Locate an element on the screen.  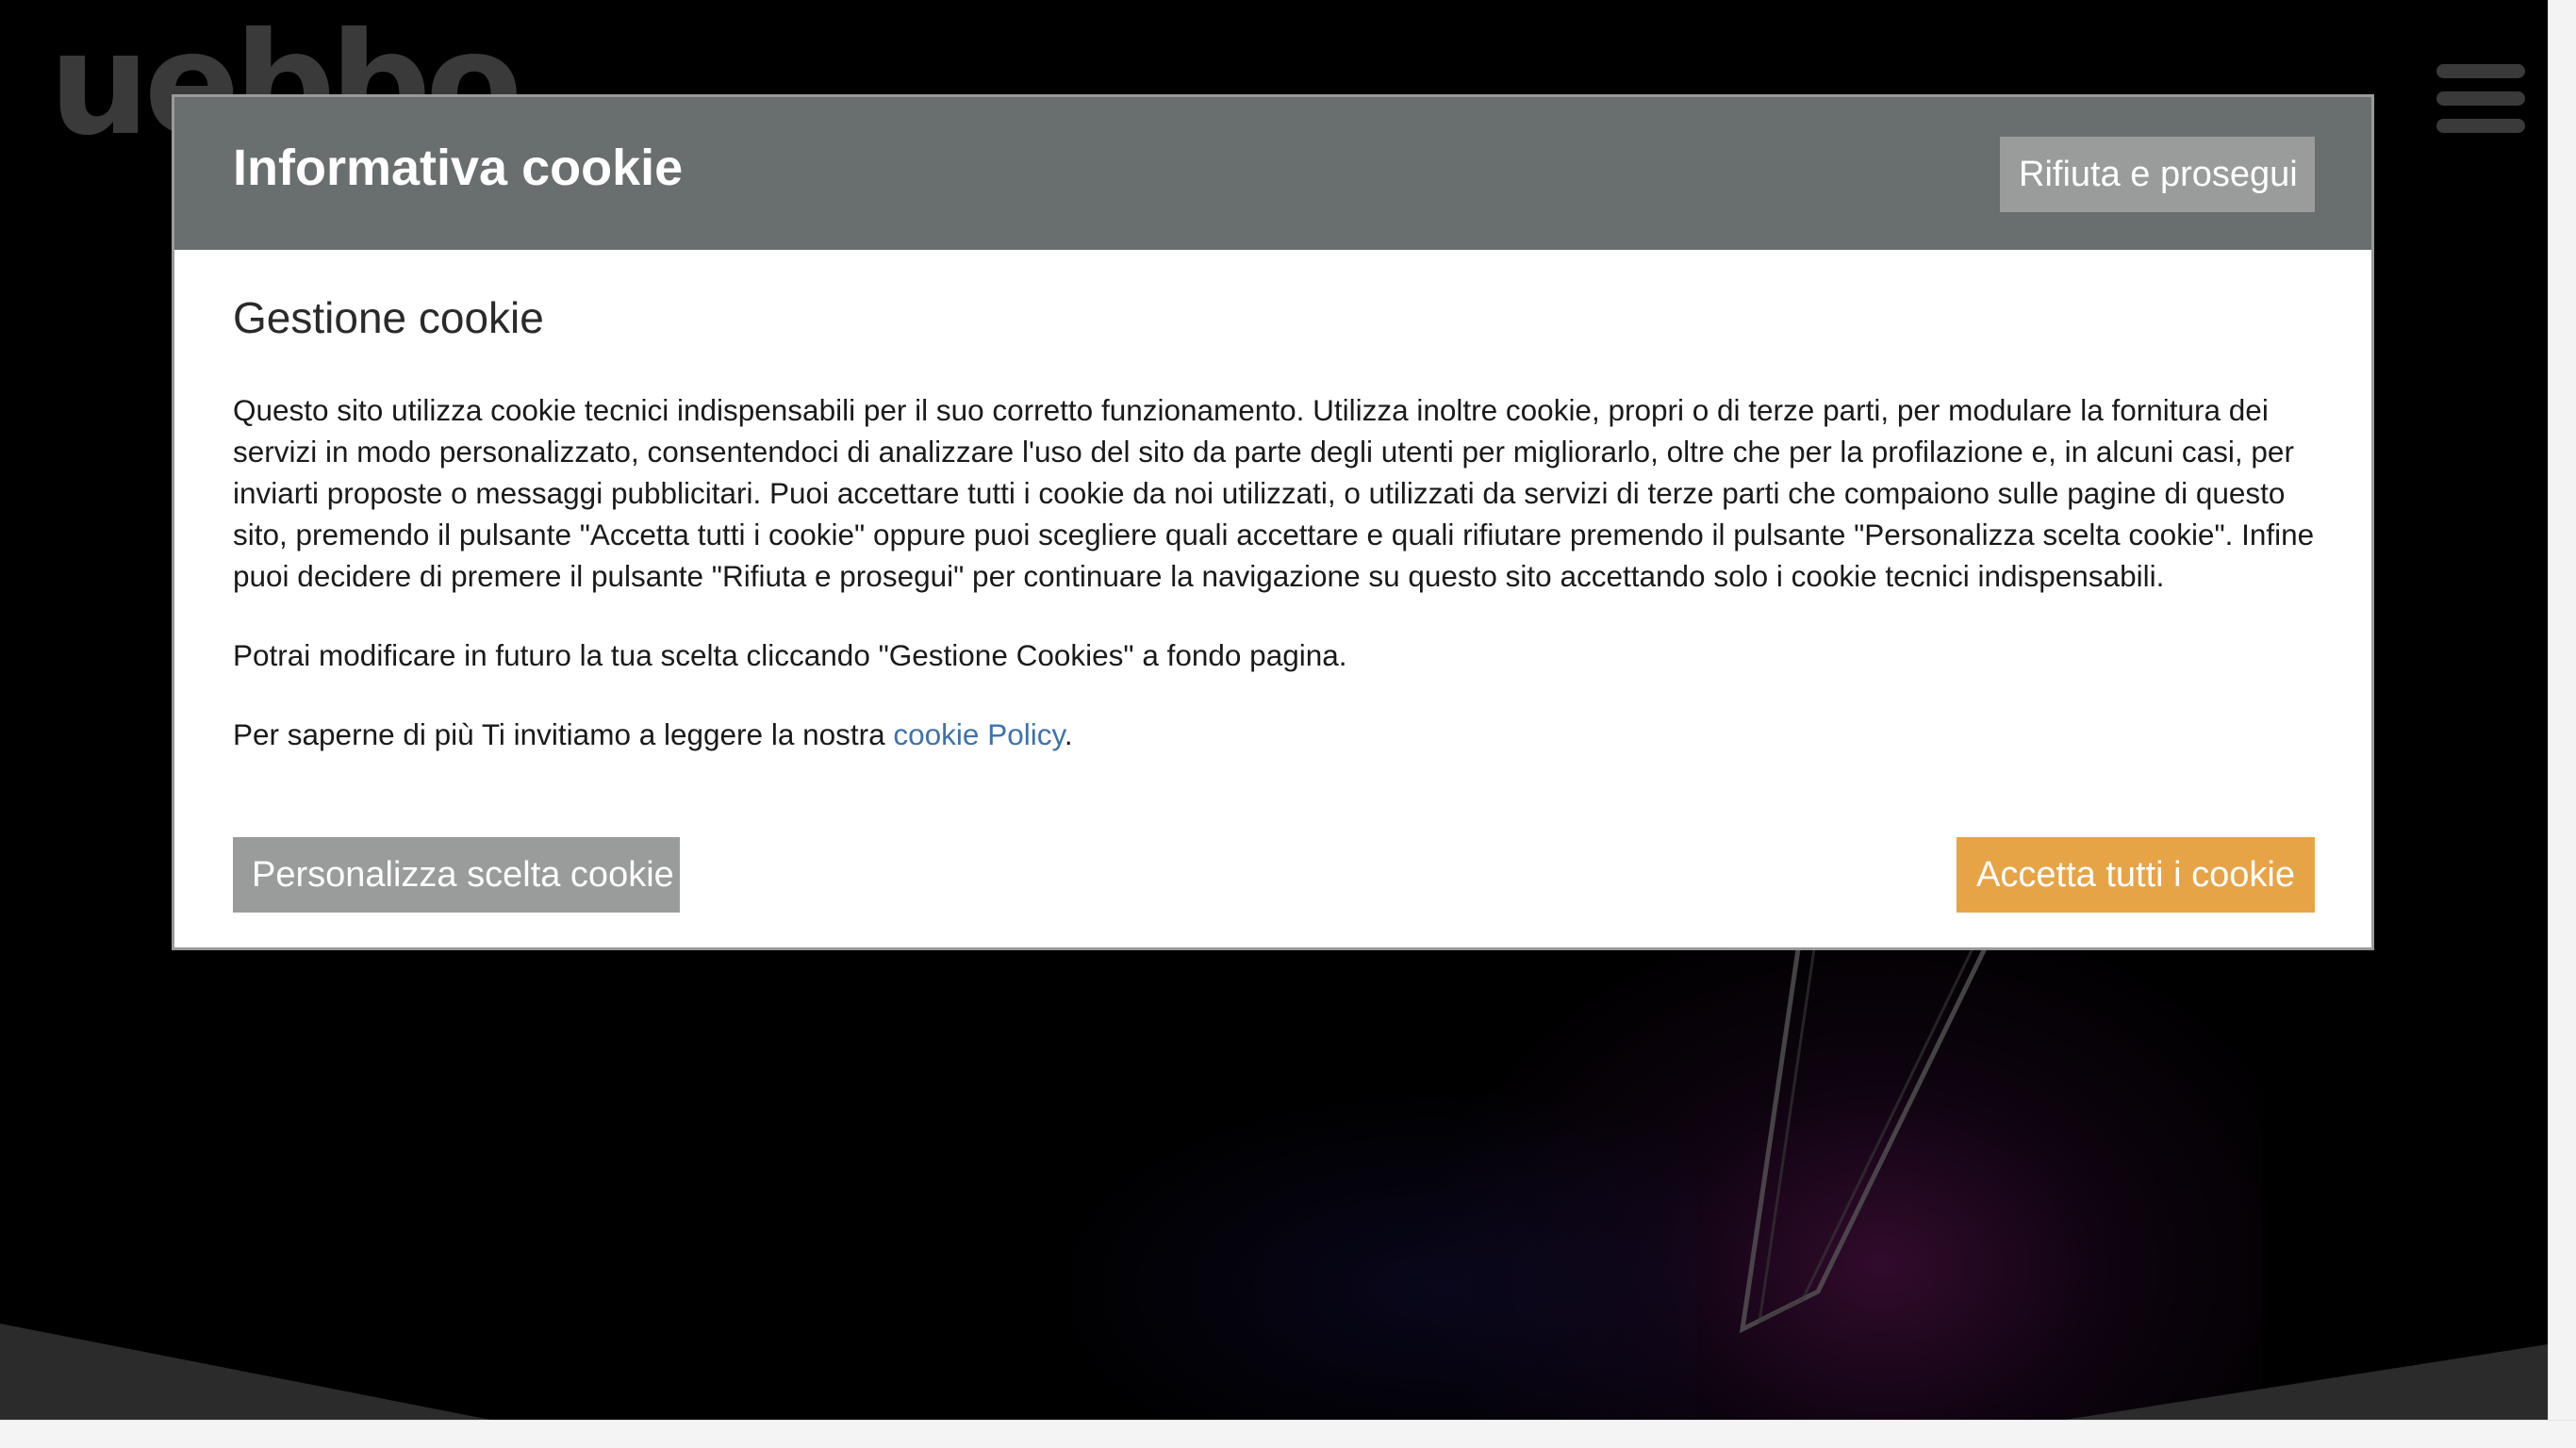
cookie-dialog-header: Informativa cookie Rifiuta e prosegui is located at coordinates (1272, 173).